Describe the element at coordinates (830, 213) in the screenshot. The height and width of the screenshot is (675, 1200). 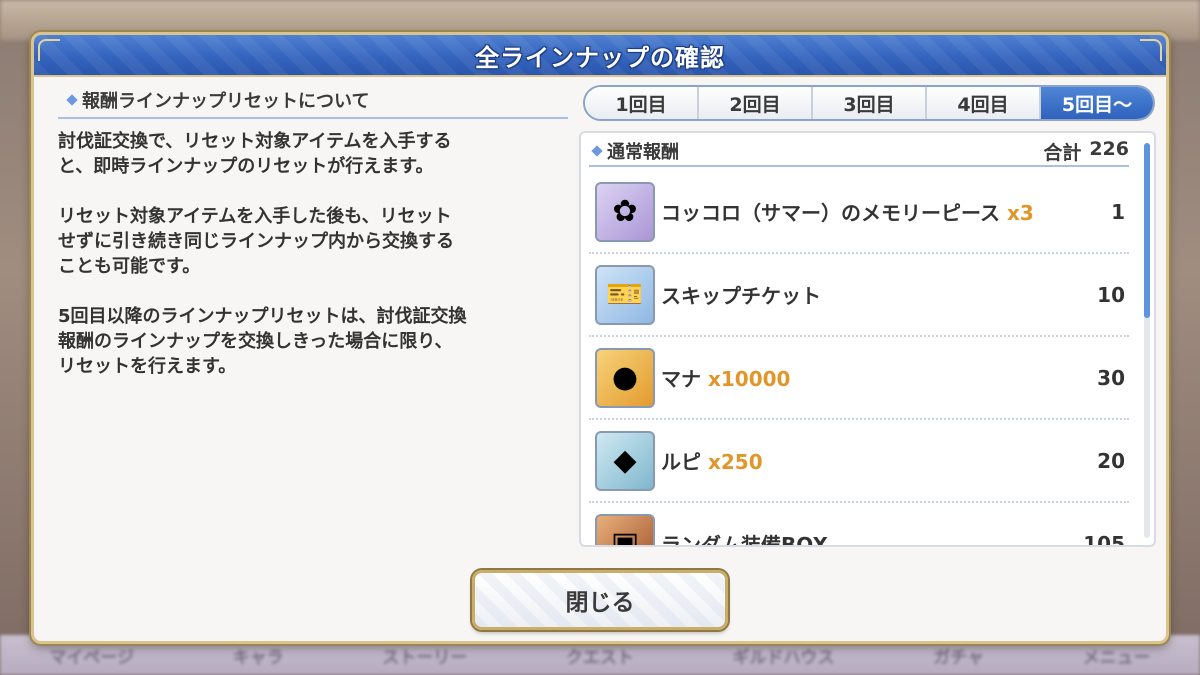
I see `reward-name: コッコロ（サマー）のメモリーピース` at that location.